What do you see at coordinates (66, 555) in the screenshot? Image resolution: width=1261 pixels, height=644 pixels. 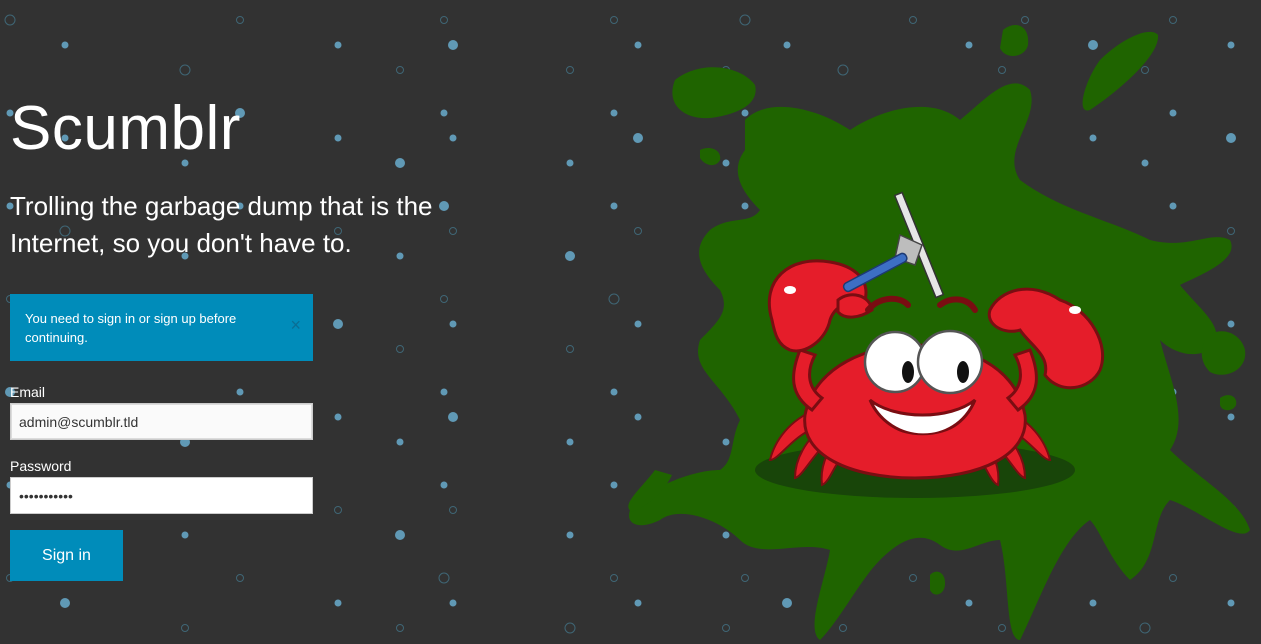 I see `sign-in-button: Sign in` at bounding box center [66, 555].